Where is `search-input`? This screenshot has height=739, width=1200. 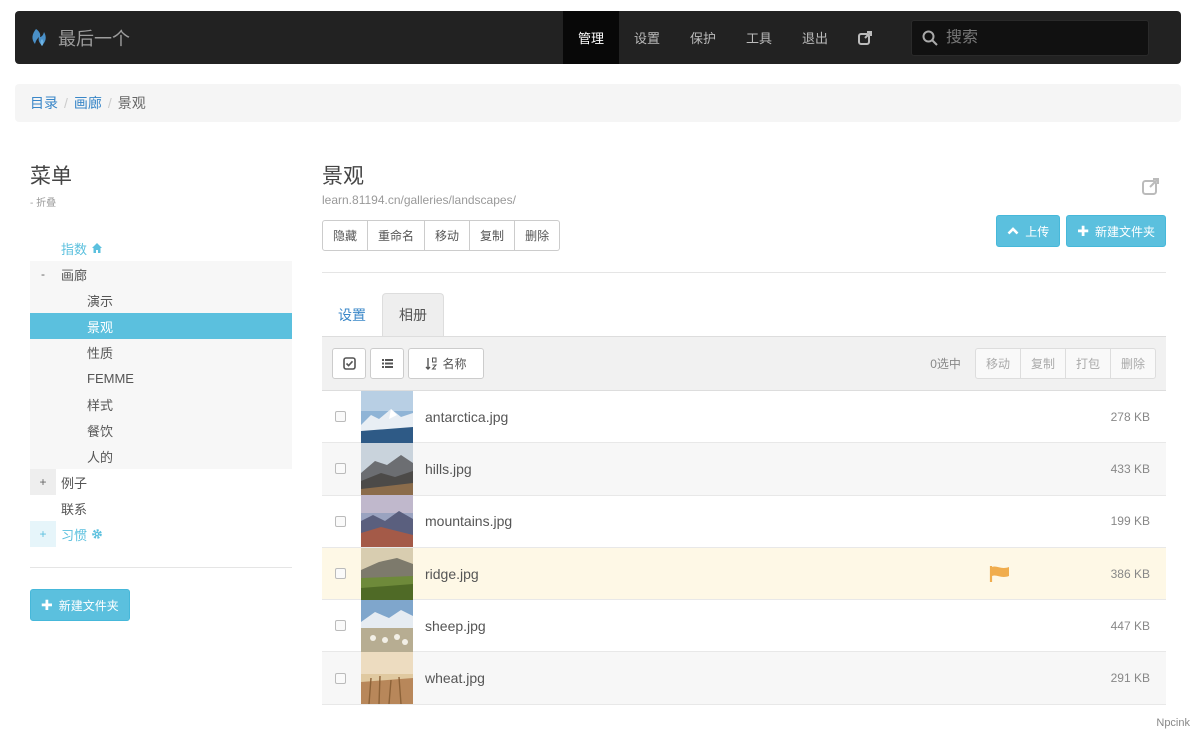
search-input is located at coordinates (1036, 37).